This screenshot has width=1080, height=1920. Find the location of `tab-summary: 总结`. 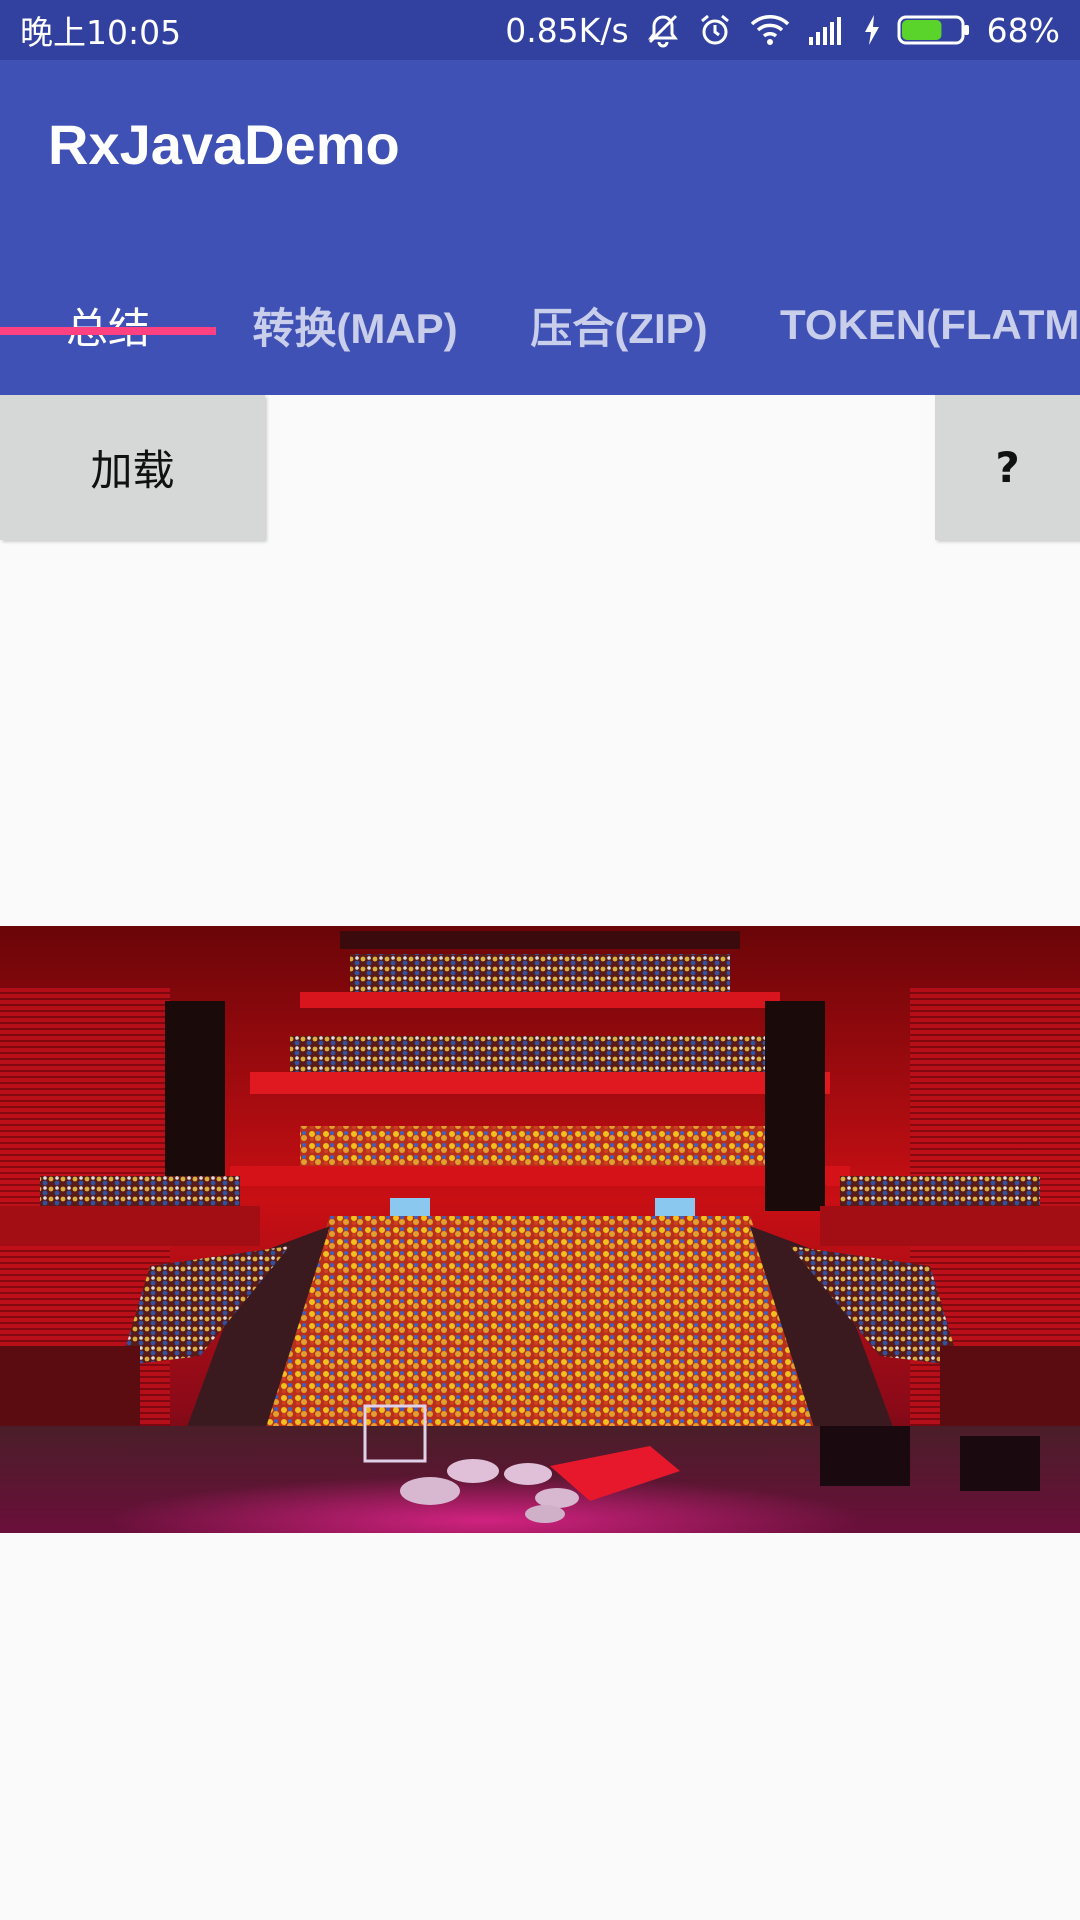

tab-summary: 总结 is located at coordinates (108, 325).